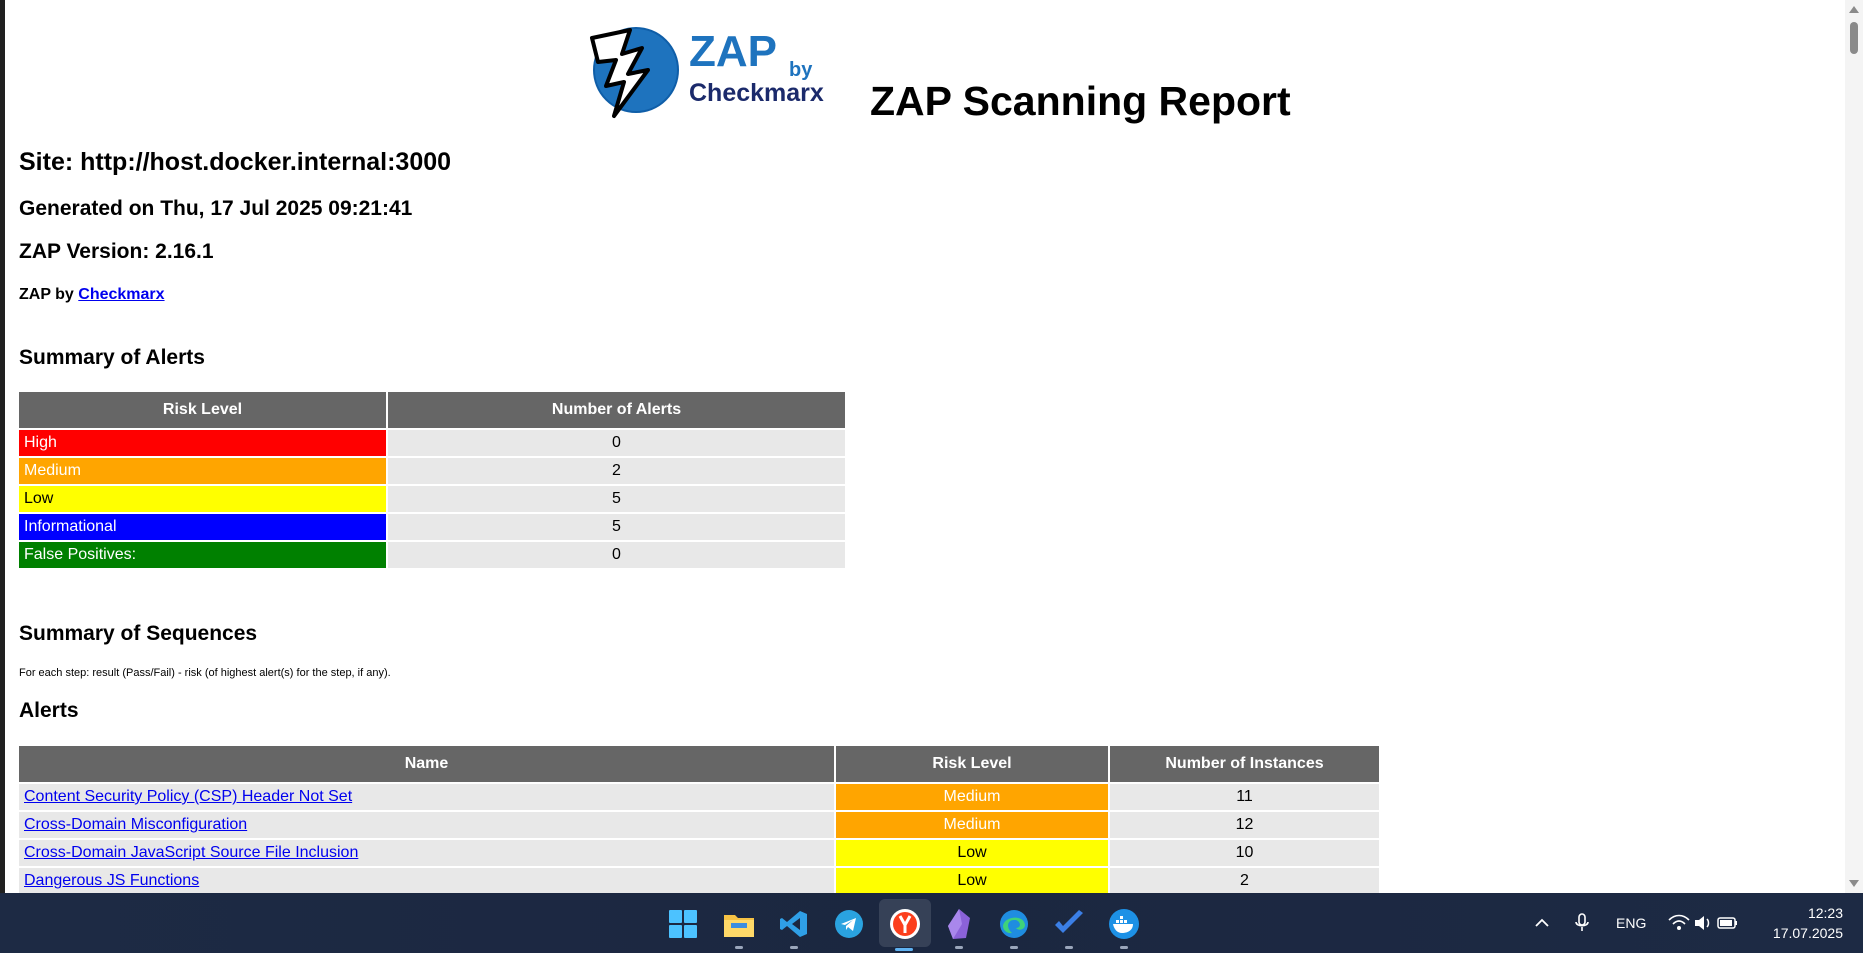 The image size is (1863, 953). I want to click on yandex-browser-icon, so click(905, 924).